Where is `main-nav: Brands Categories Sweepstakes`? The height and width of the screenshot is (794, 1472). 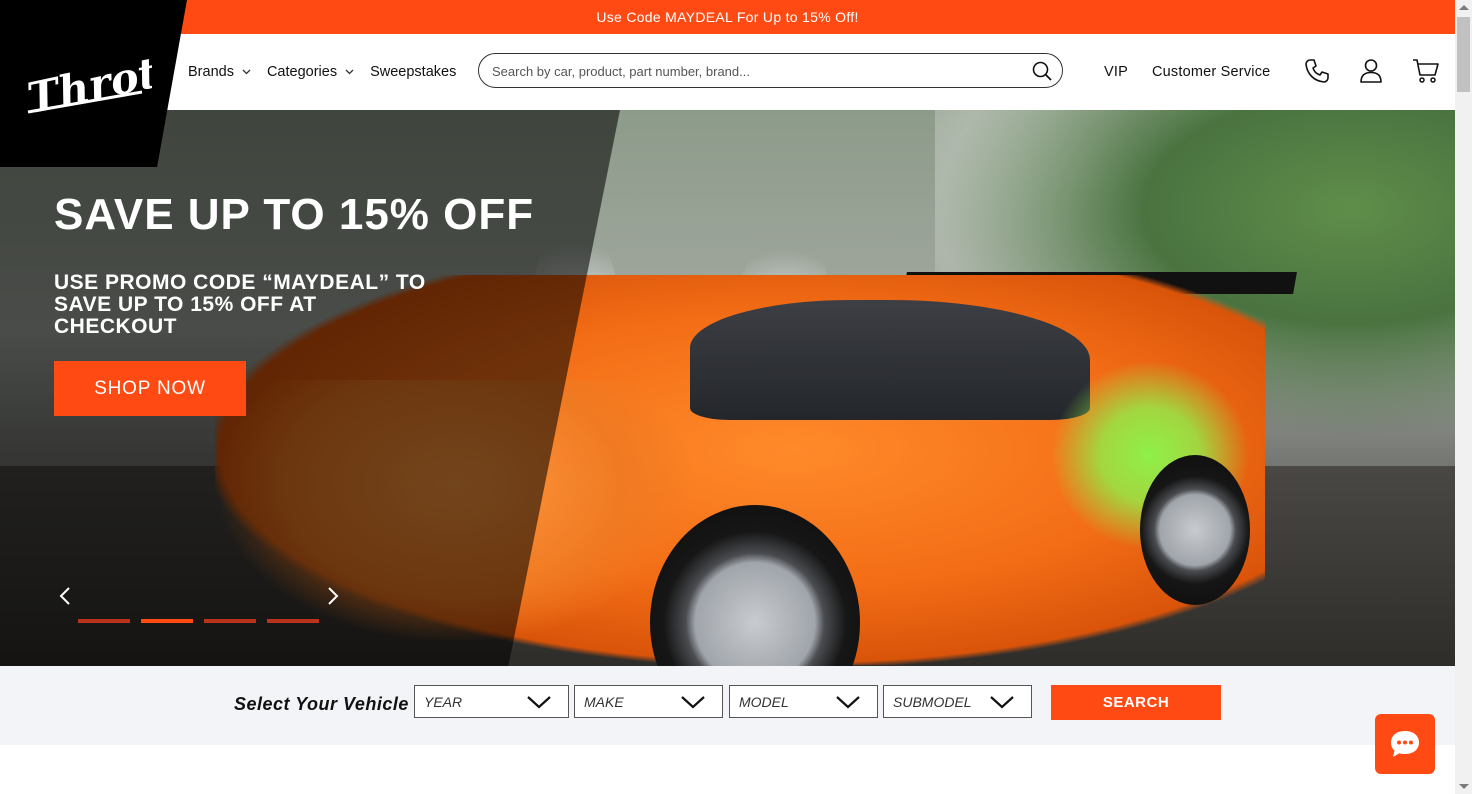
main-nav: Brands Categories Sweepstakes is located at coordinates (330, 72).